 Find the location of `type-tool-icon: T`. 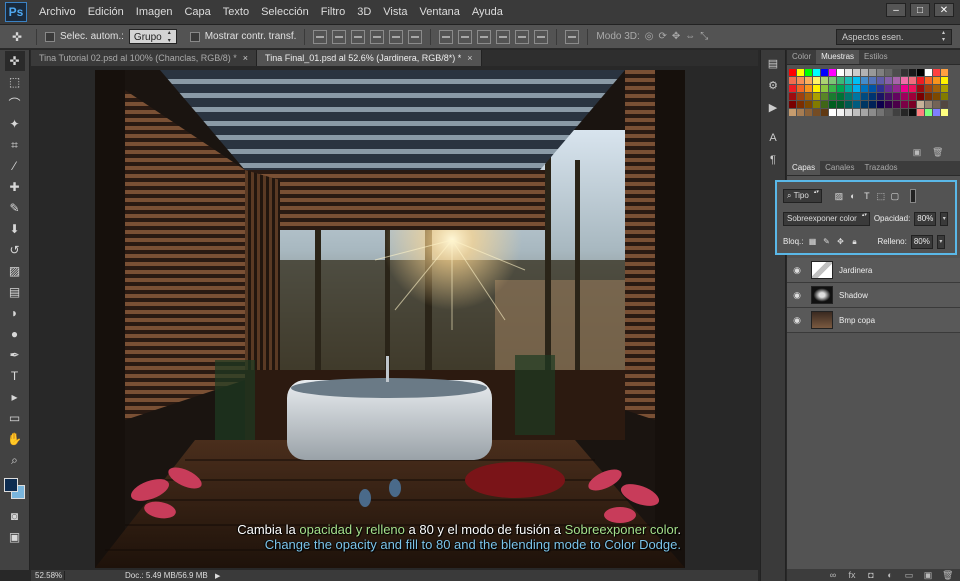

type-tool-icon: T is located at coordinates (15, 376).